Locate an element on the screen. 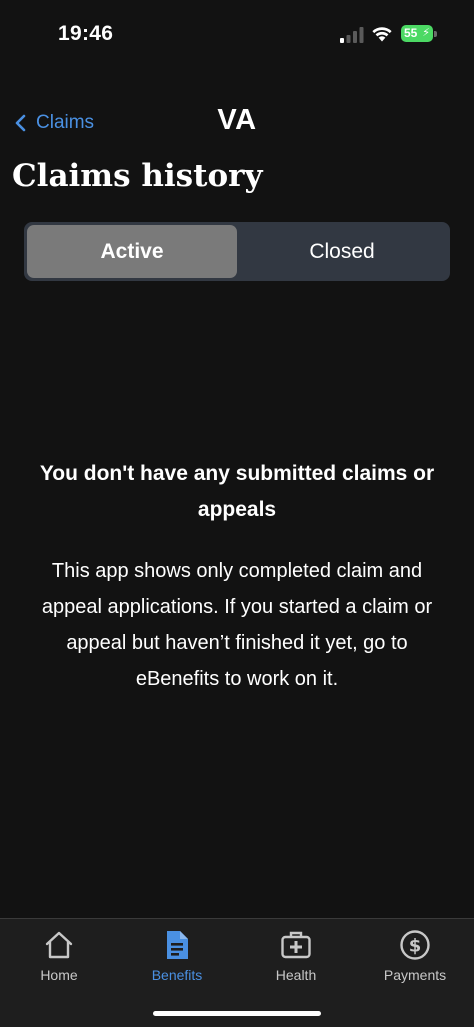 This screenshot has width=474, height=1027. battery-icon: 55 ⚡ is located at coordinates (417, 33).